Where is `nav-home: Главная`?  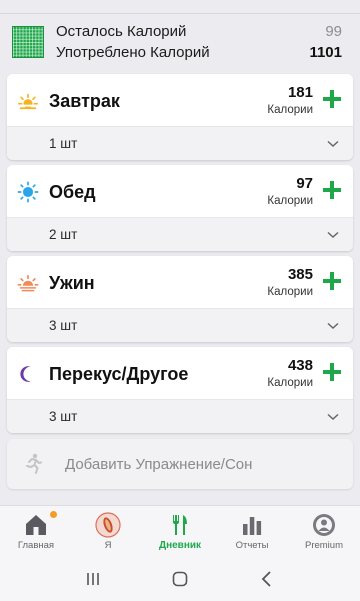 nav-home: Главная is located at coordinates (36, 531).